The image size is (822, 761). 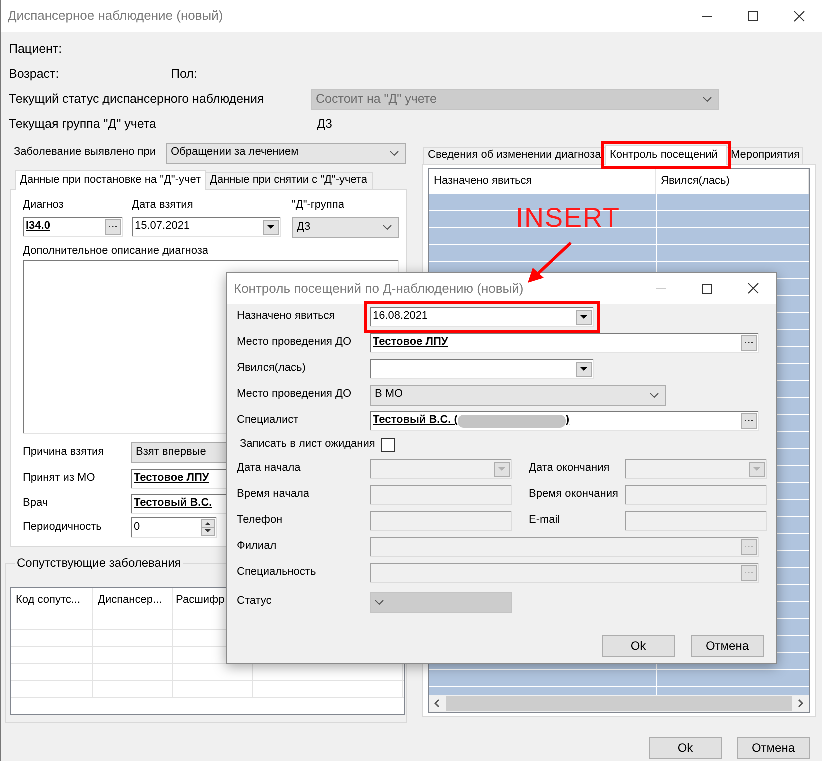 I want to click on field-label: Дополнительное описание диагноза, so click(x=116, y=251).